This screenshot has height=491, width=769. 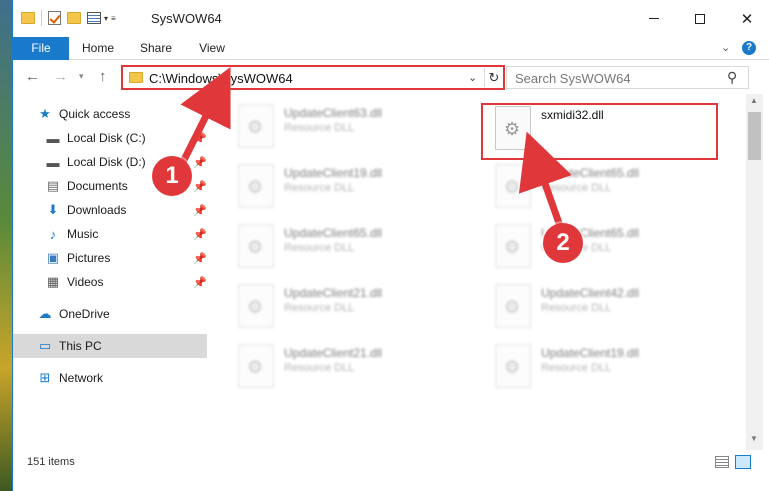 What do you see at coordinates (54, 18) in the screenshot?
I see `properties-check-icon` at bounding box center [54, 18].